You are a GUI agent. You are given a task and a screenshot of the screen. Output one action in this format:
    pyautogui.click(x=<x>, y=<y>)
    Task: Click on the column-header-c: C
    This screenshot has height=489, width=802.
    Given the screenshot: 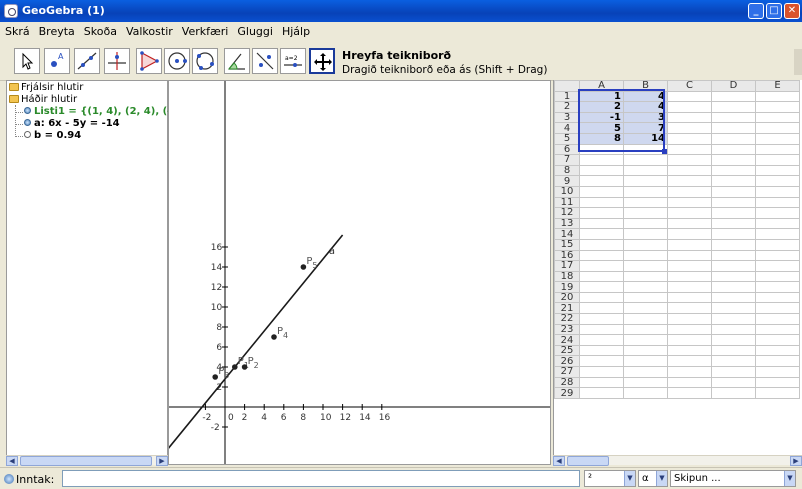 What is the action you would take?
    pyautogui.click(x=689, y=86)
    